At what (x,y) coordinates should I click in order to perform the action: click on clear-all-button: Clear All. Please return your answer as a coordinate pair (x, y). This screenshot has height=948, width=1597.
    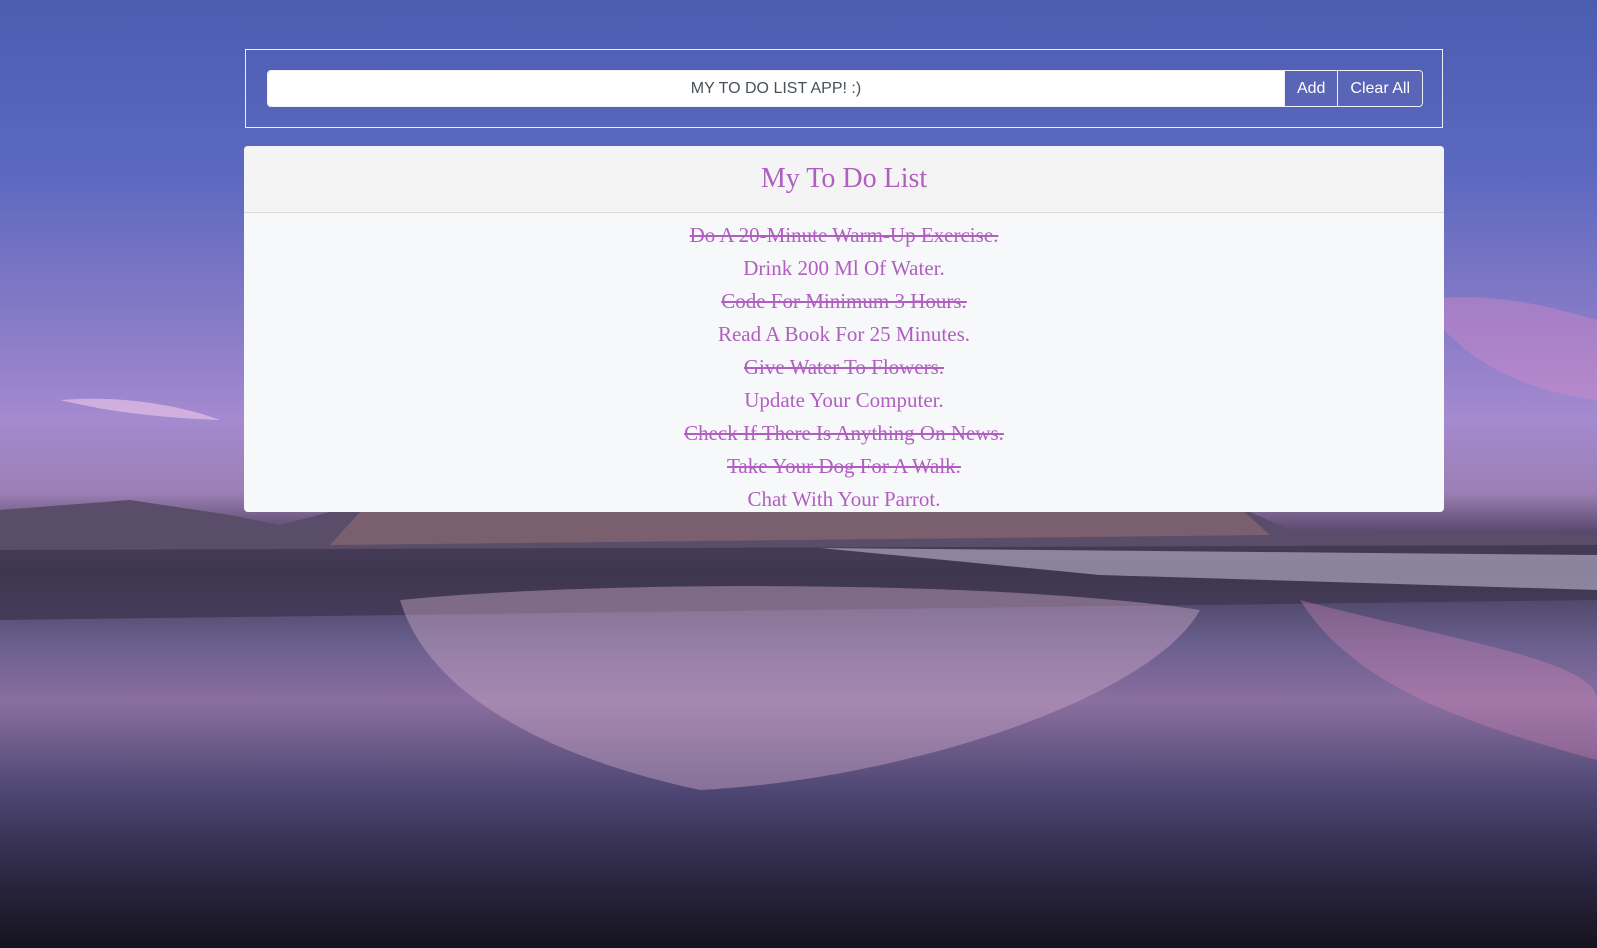
    Looking at the image, I should click on (1379, 88).